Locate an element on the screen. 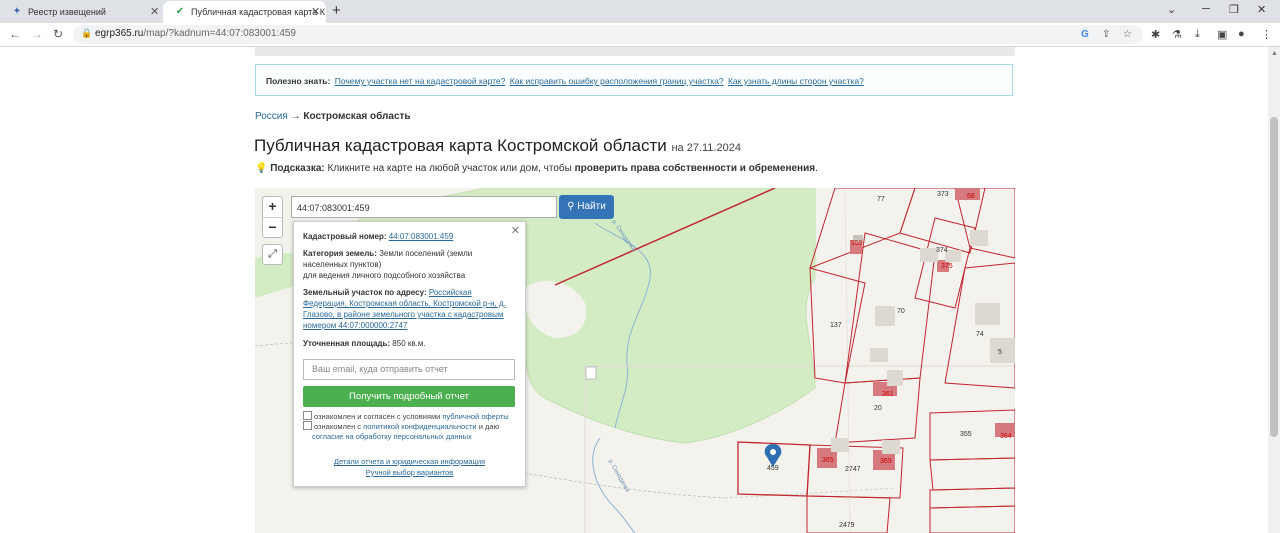  category-label: Категория земель: is located at coordinates (340, 253).